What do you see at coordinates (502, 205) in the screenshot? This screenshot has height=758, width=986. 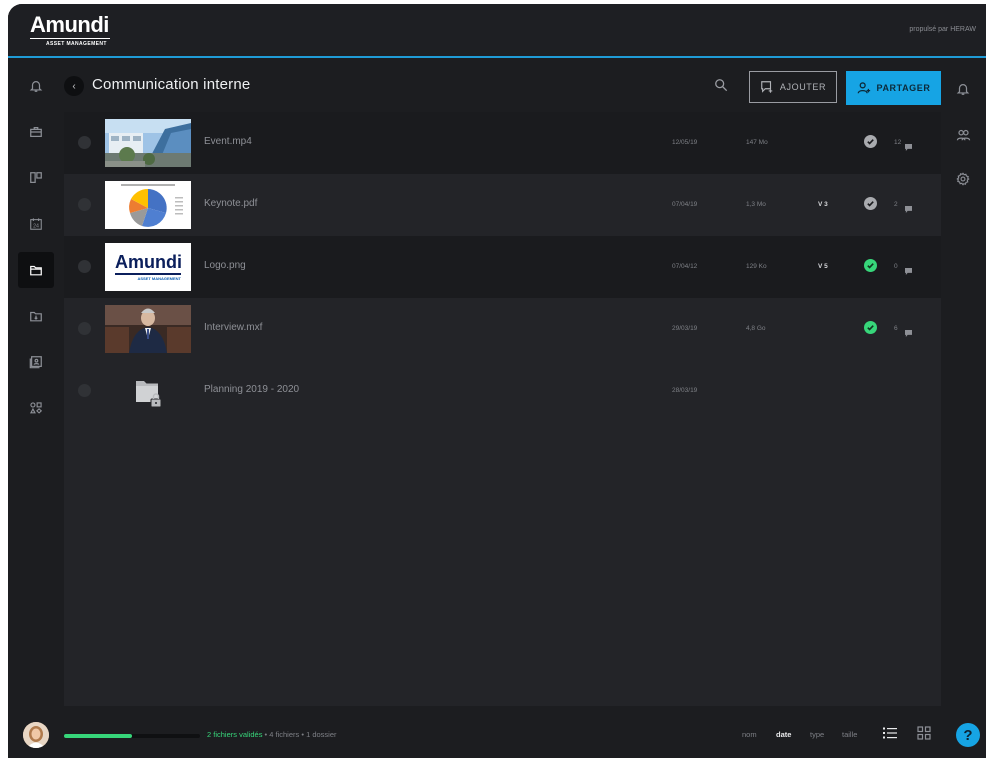 I see `file-row: Keynote.pdf 07/04/19 1,3 Mo V 3 2` at bounding box center [502, 205].